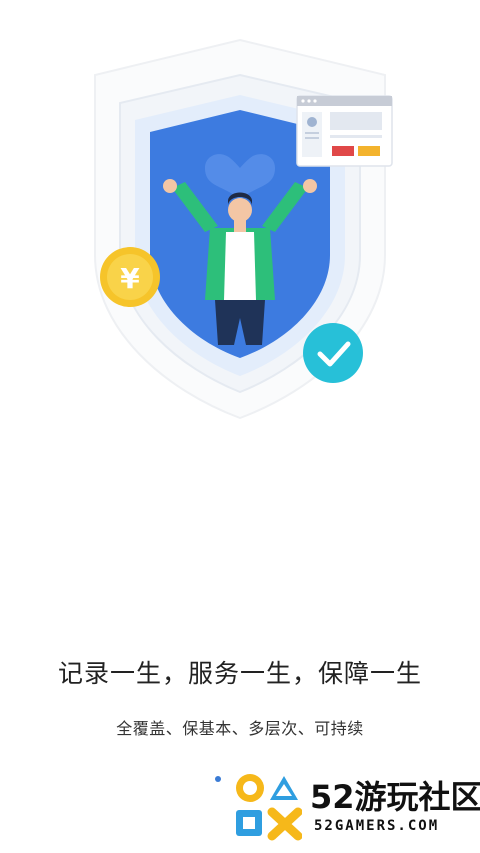  What do you see at coordinates (333, 353) in the screenshot?
I see `checkmark-icon` at bounding box center [333, 353].